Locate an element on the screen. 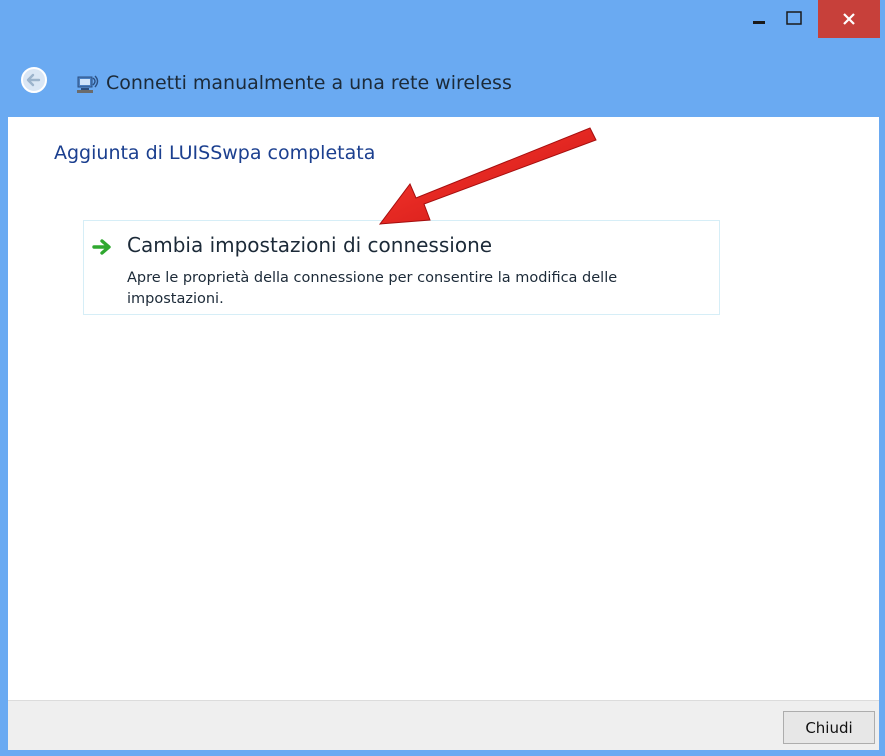 This screenshot has width=885, height=756. title-bar is located at coordinates (442, 24).